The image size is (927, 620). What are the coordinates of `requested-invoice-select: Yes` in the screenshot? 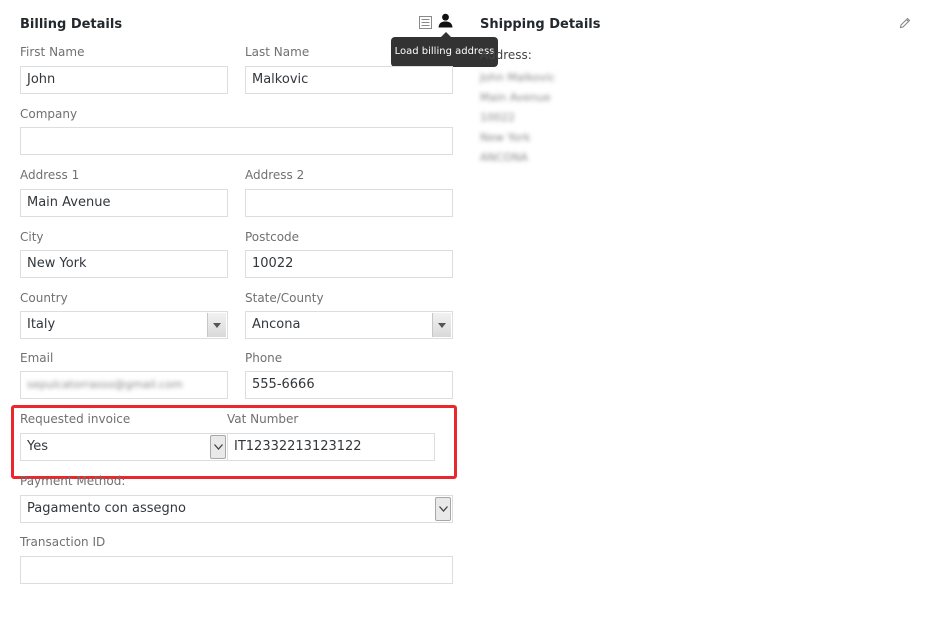 It's located at (124, 447).